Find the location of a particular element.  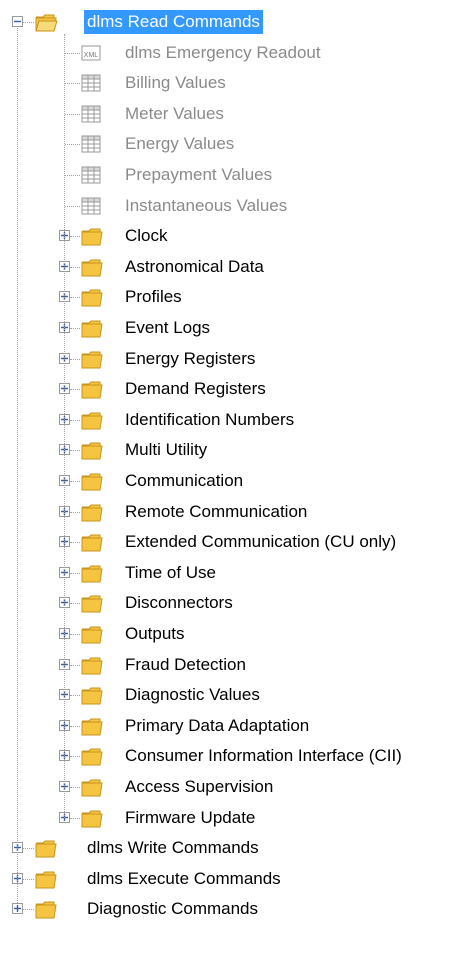

tree-leaf-prepayment-values-label: Prepayment Values is located at coordinates (199, 174).